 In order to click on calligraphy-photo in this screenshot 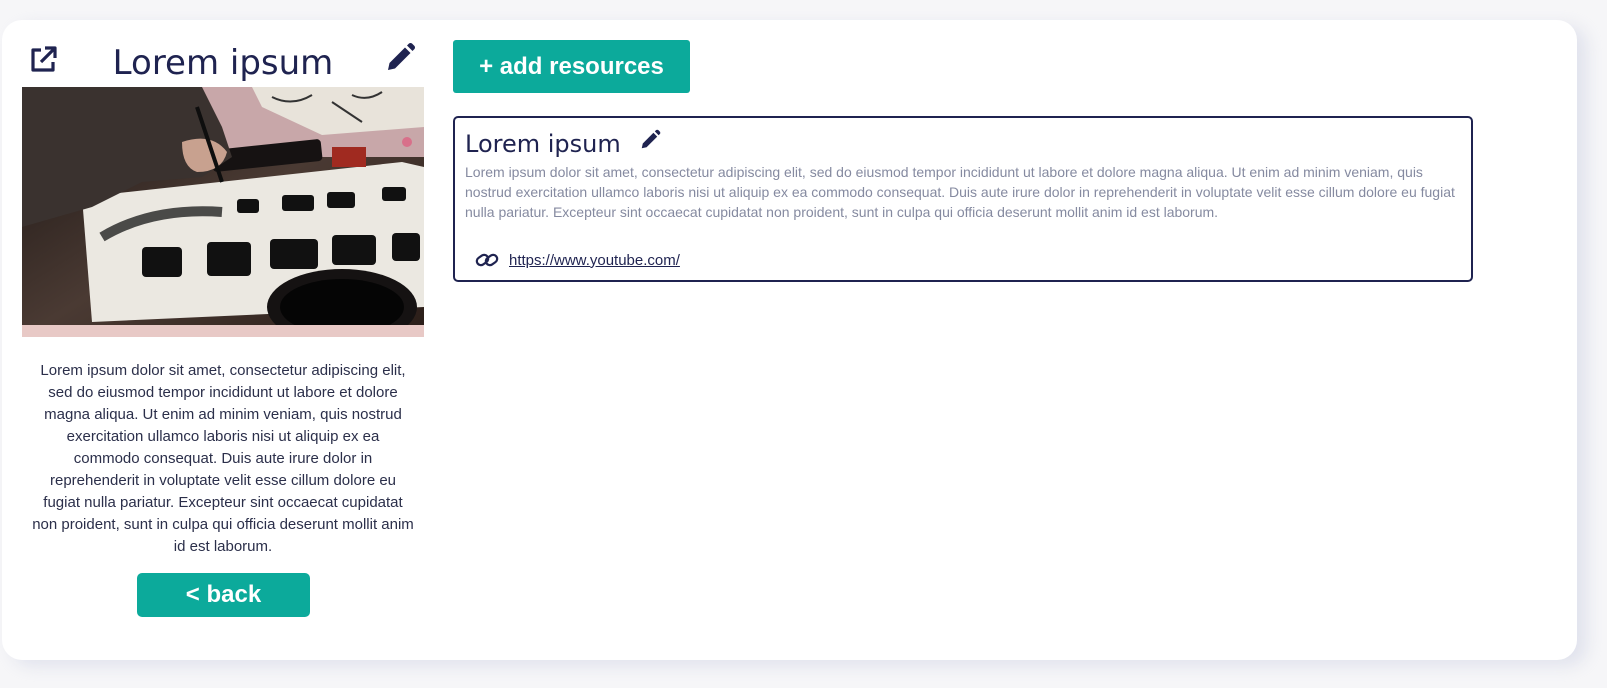, I will do `click(223, 212)`.